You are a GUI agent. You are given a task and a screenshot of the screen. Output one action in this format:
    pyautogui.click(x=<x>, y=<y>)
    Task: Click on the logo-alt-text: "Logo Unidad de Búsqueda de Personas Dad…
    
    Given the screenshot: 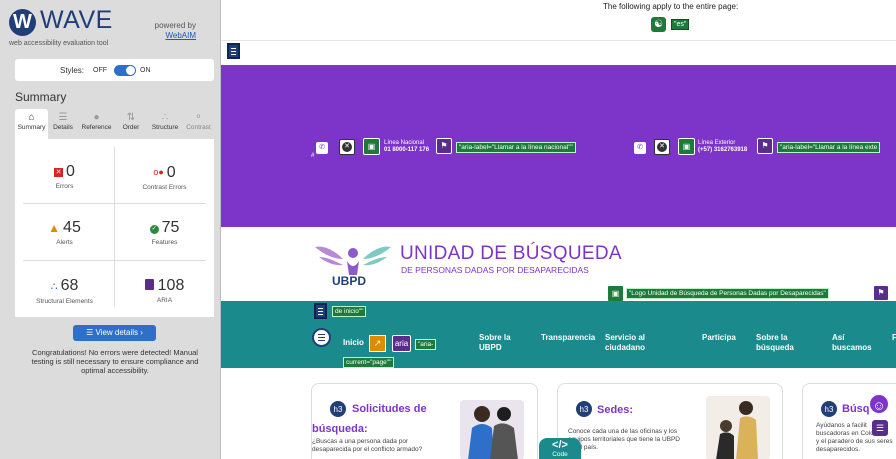 What is the action you would take?
    pyautogui.click(x=727, y=293)
    